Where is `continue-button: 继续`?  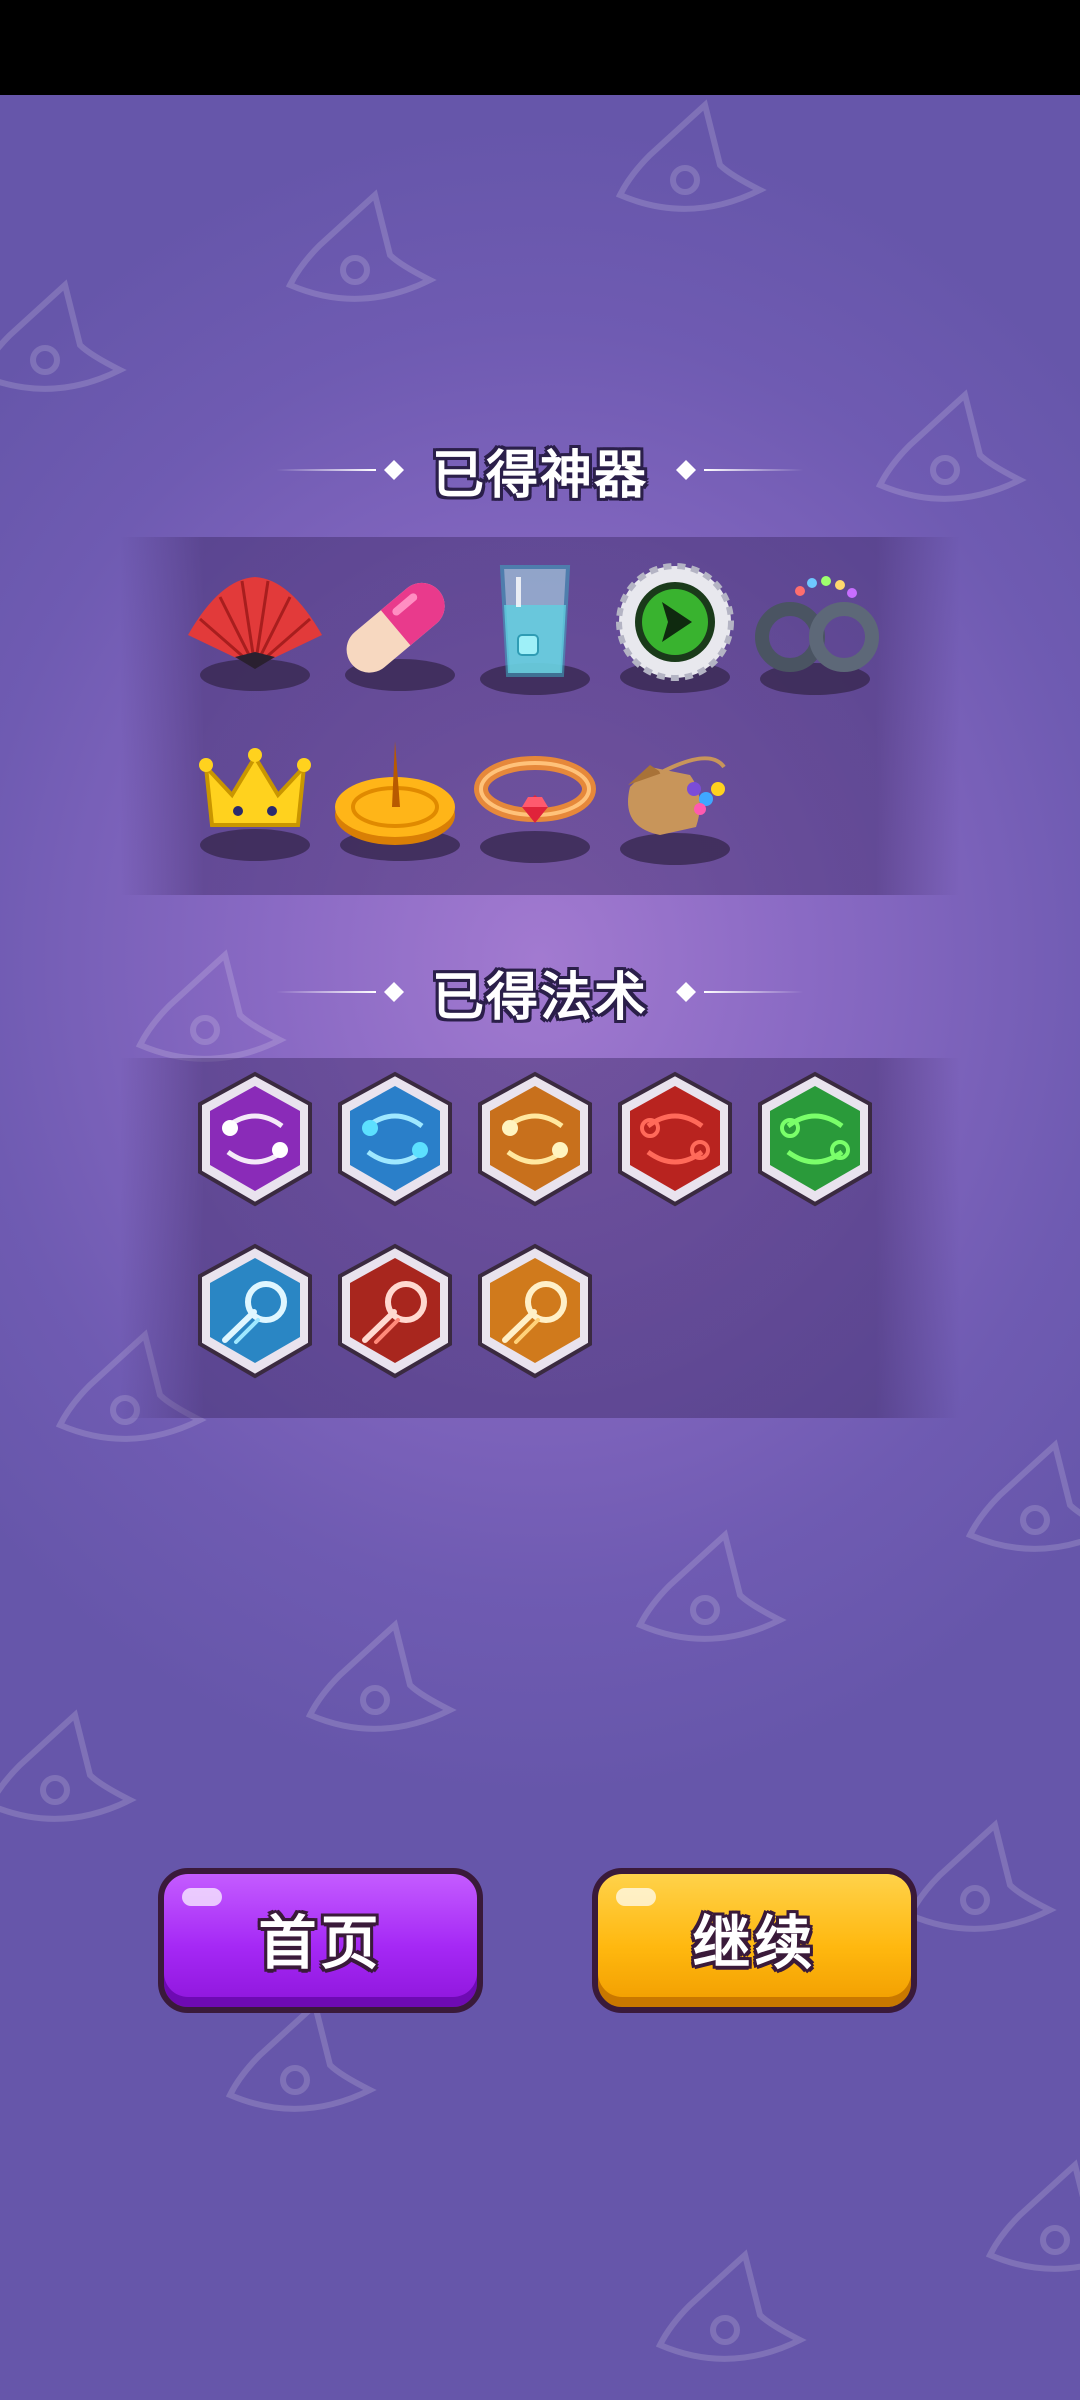
continue-button: 继续 is located at coordinates (754, 1940).